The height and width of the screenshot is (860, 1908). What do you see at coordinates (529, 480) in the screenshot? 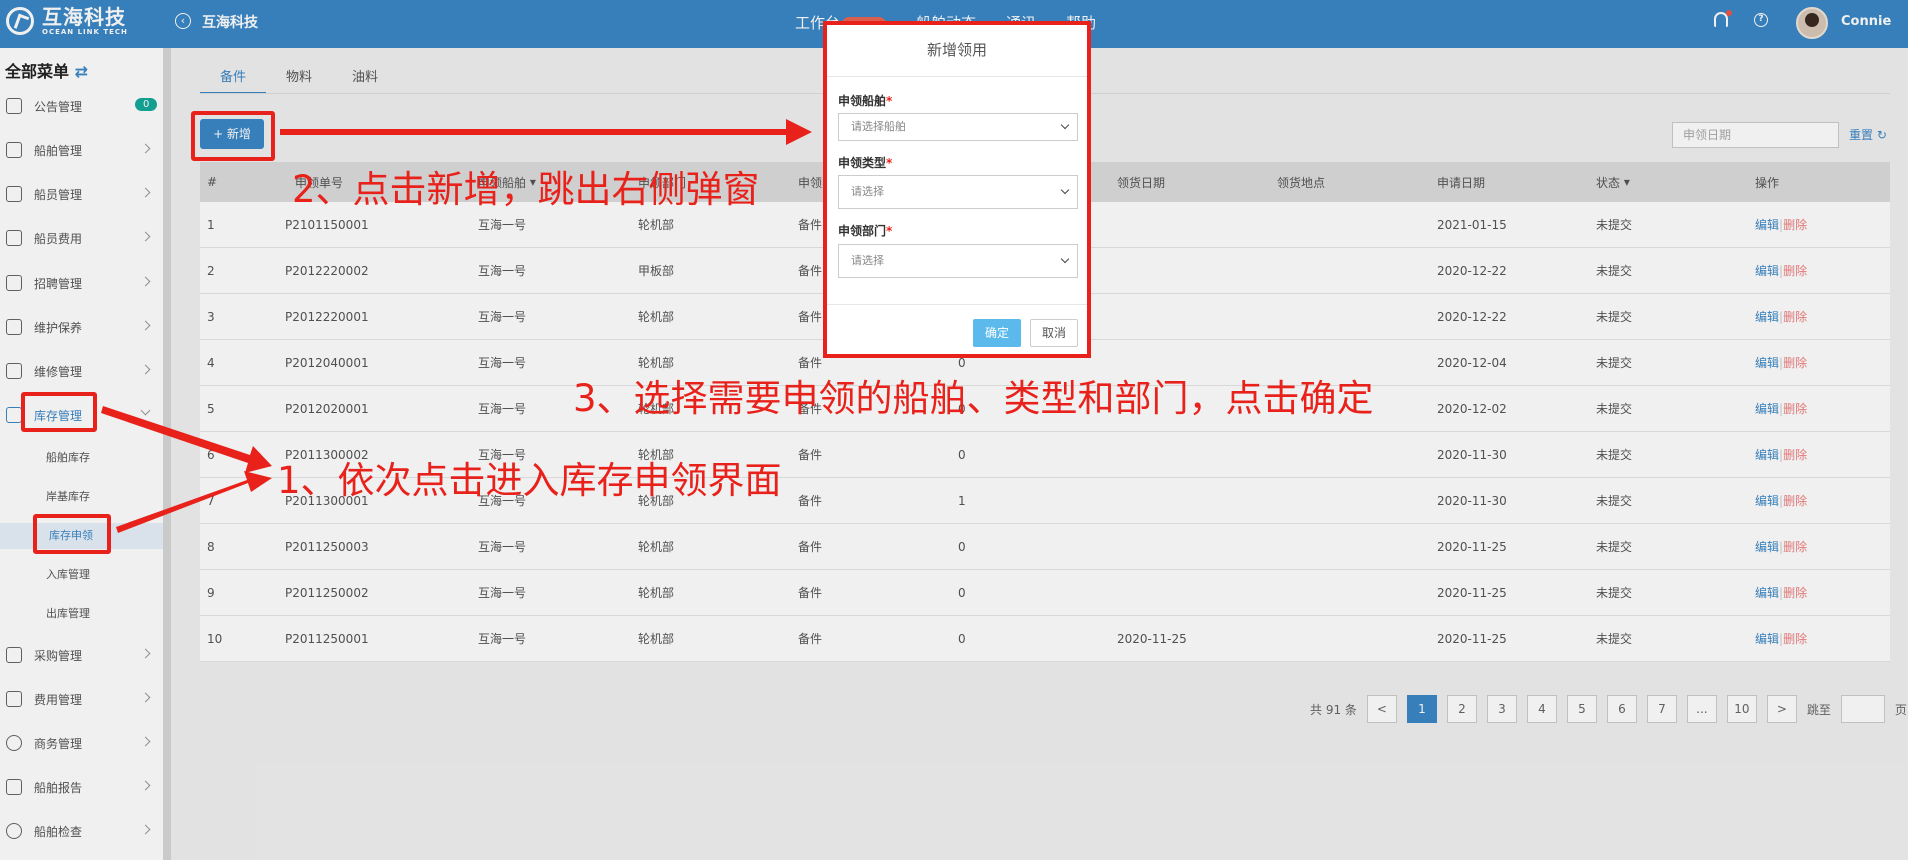
I see `annotation-step1: 1、依次点击进入库存申领界面` at bounding box center [529, 480].